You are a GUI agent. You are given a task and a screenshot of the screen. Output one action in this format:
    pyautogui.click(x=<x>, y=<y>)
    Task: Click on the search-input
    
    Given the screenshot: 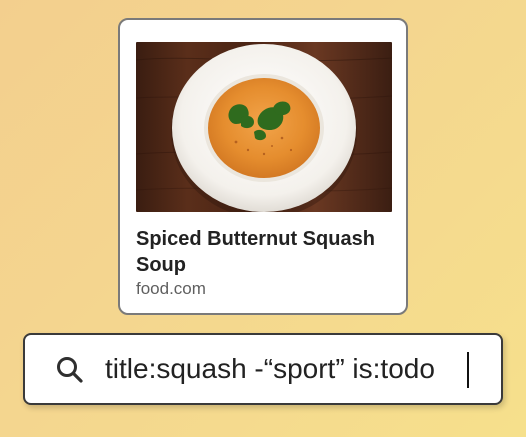 What is the action you would take?
    pyautogui.click(x=295, y=369)
    